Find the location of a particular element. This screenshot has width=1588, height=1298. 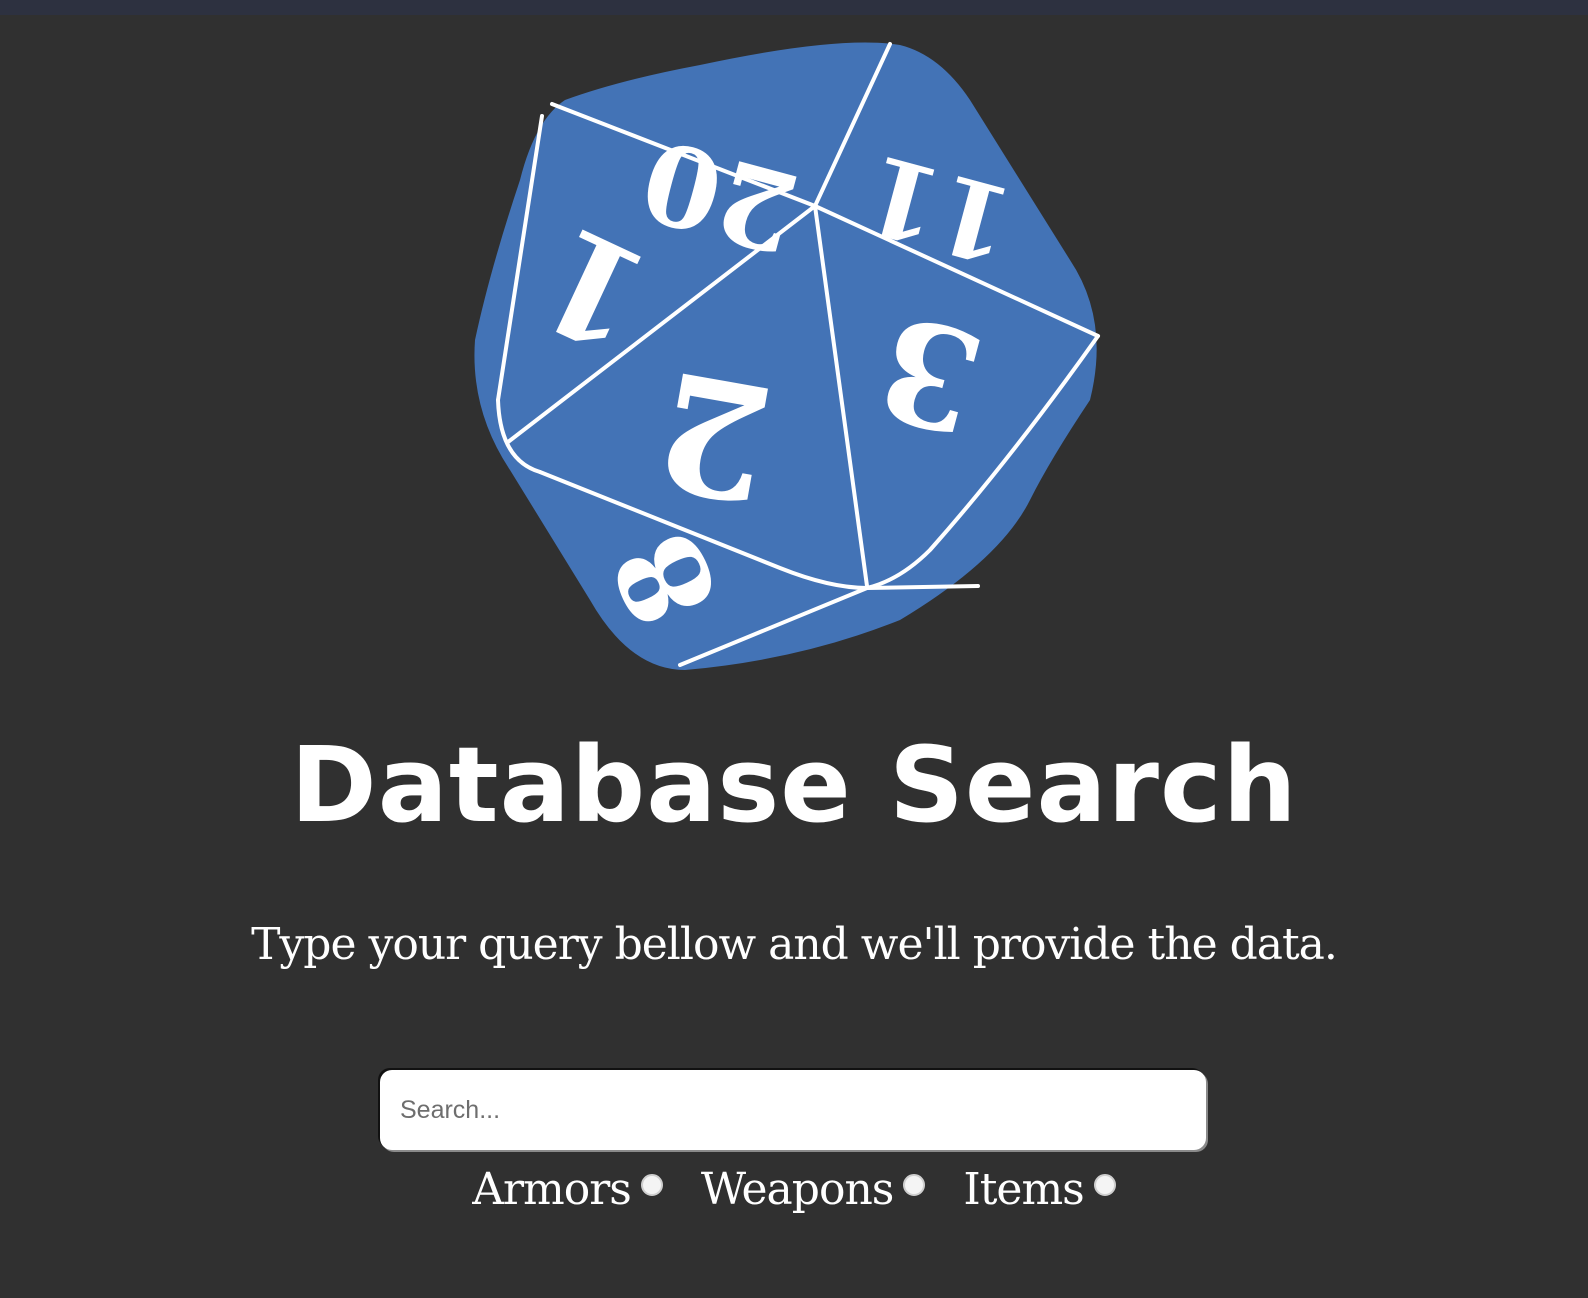

filter-items: Items is located at coordinates (1039, 1190).